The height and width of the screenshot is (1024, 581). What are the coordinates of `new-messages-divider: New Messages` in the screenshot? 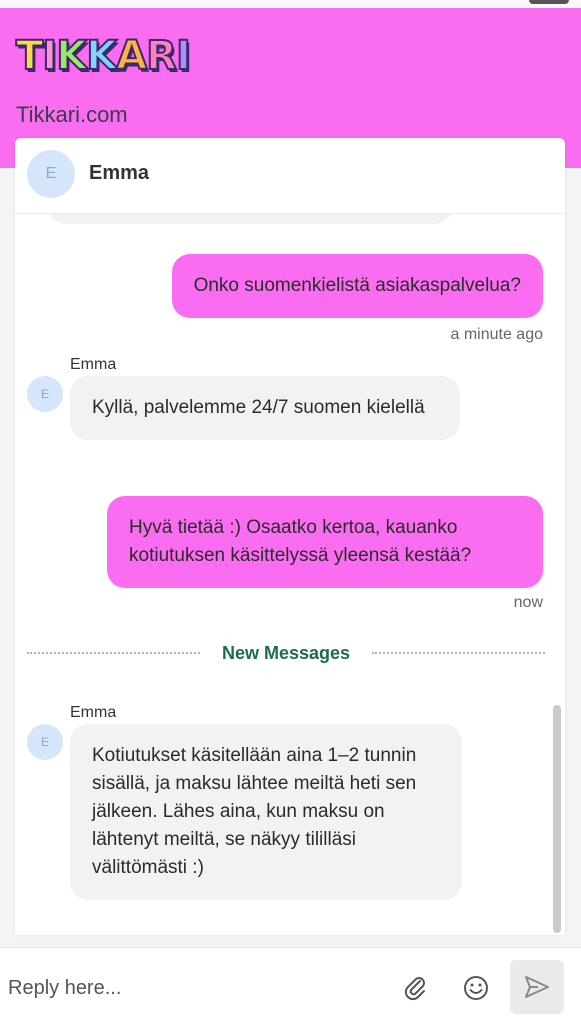 It's located at (286, 652).